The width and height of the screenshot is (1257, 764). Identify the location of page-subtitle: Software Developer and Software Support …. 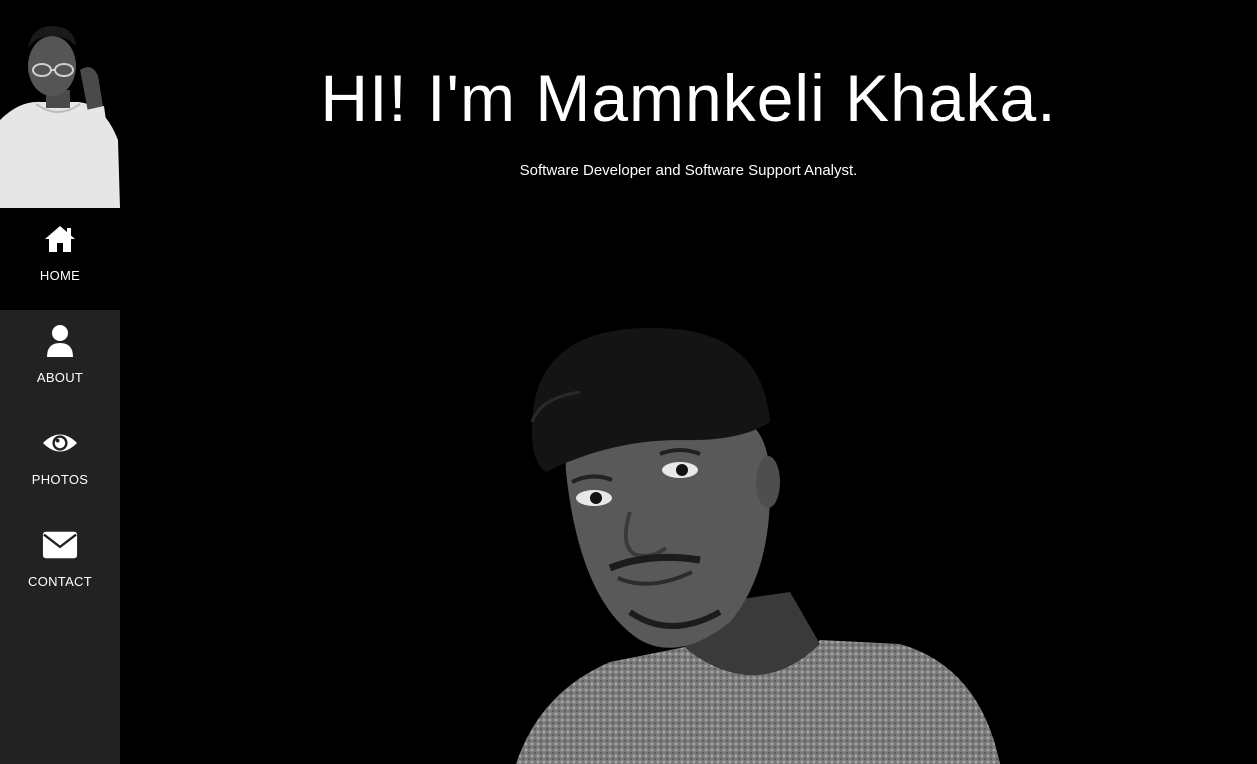
(688, 170).